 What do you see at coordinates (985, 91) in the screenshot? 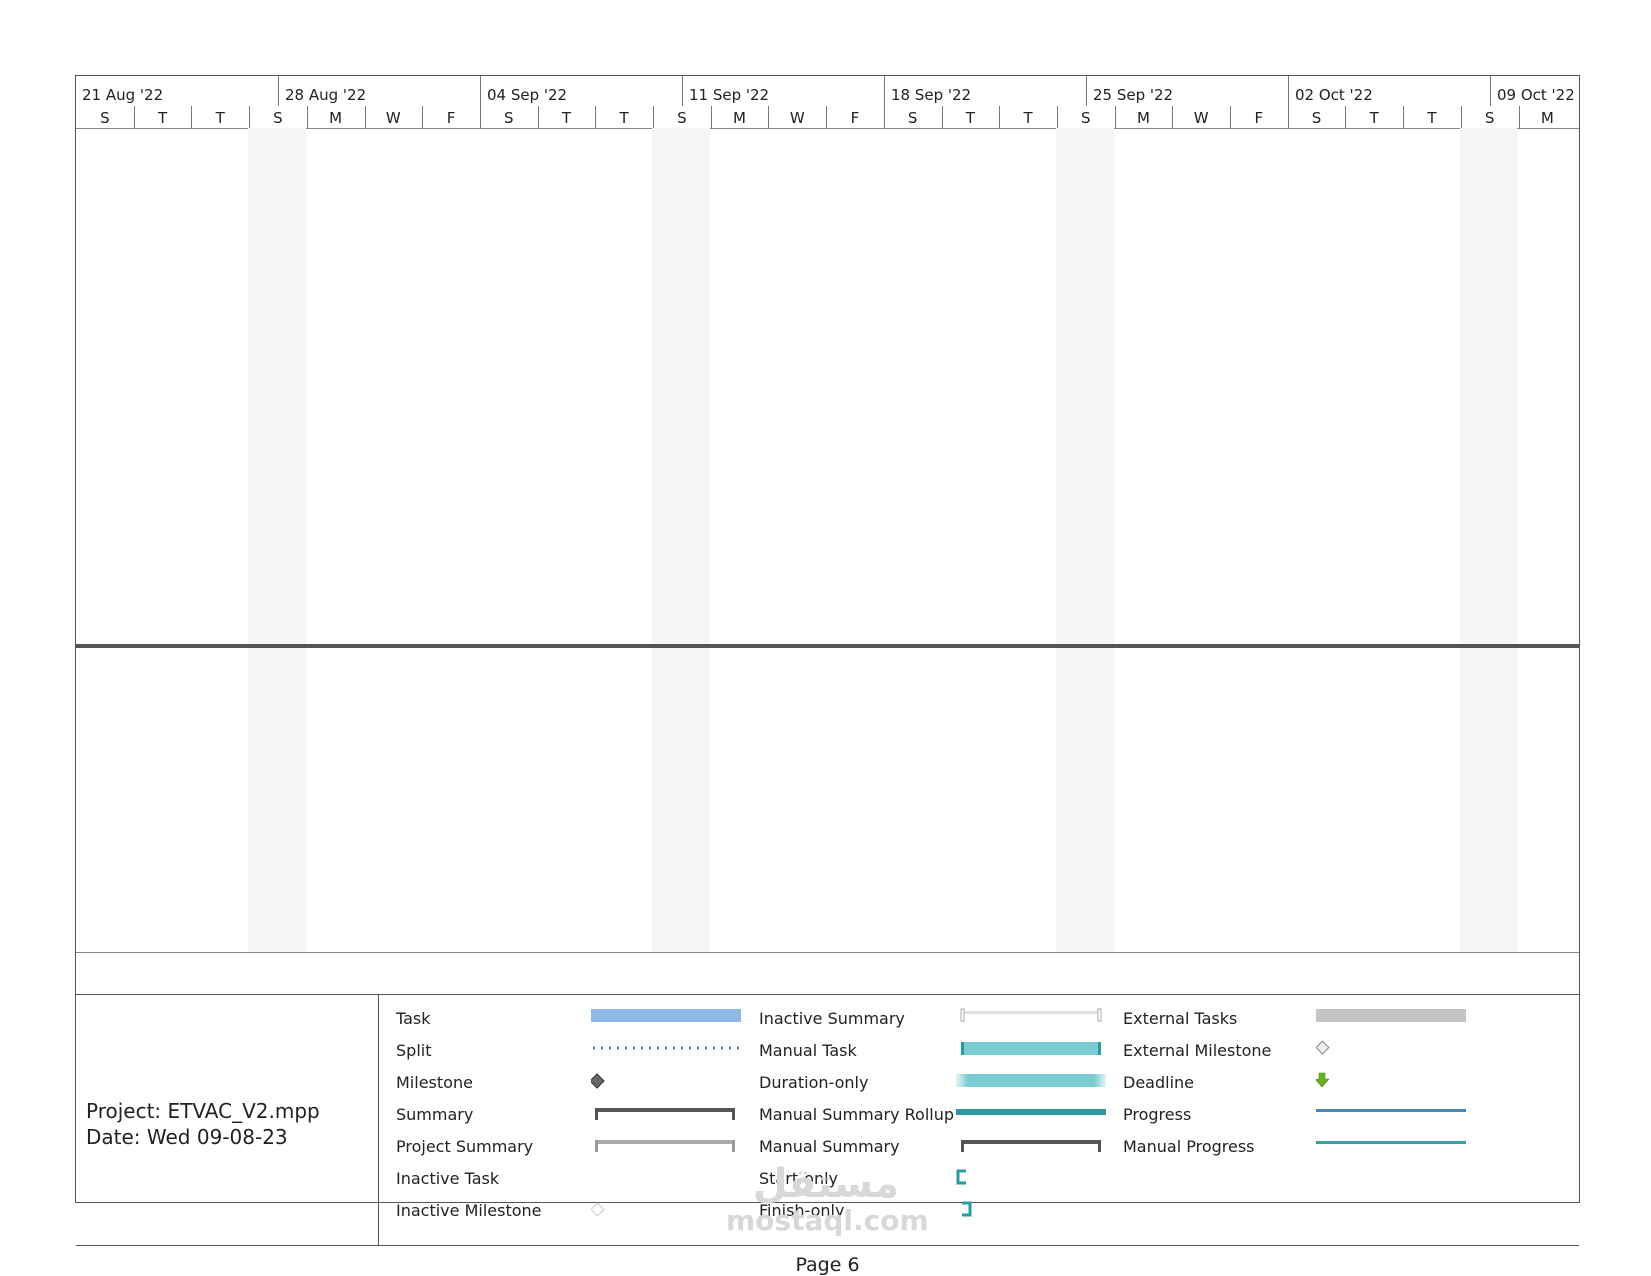
I see `timescale-week-label: 18 Sep '22` at bounding box center [985, 91].